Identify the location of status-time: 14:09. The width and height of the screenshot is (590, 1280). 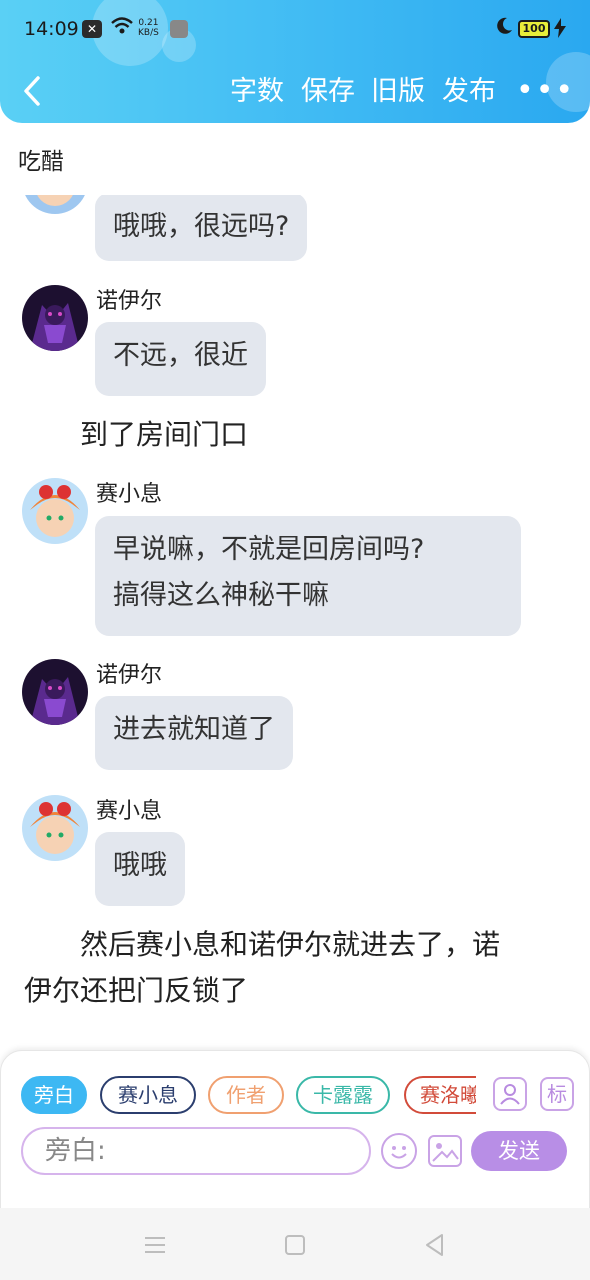
(51, 29).